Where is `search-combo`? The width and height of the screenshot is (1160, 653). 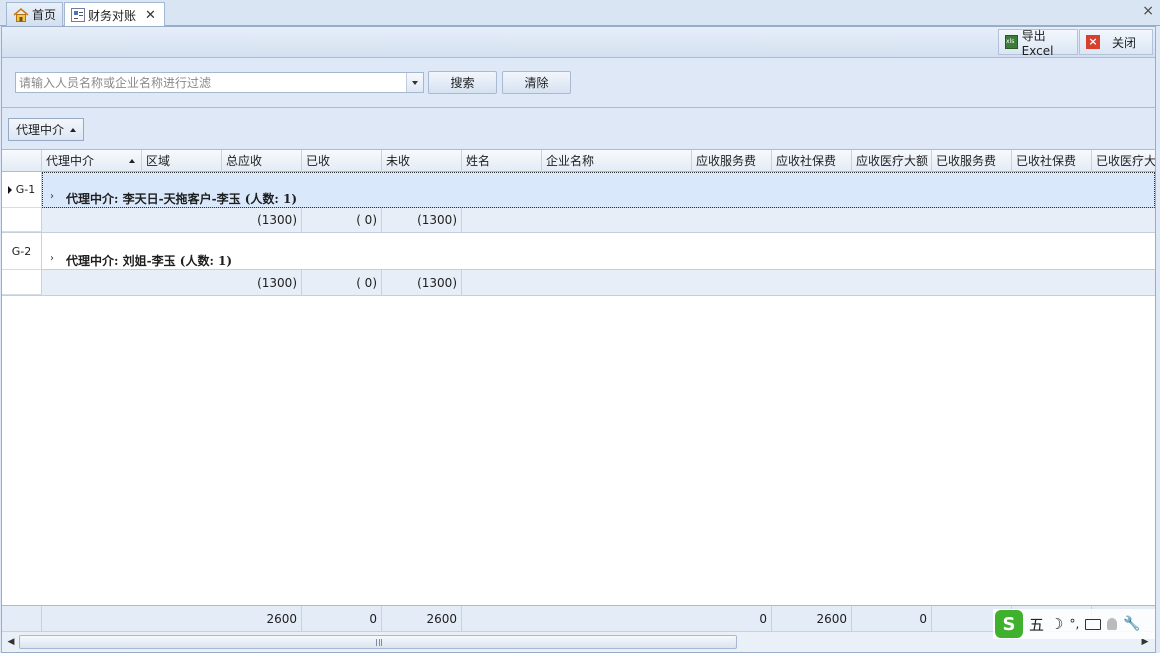 search-combo is located at coordinates (219, 82).